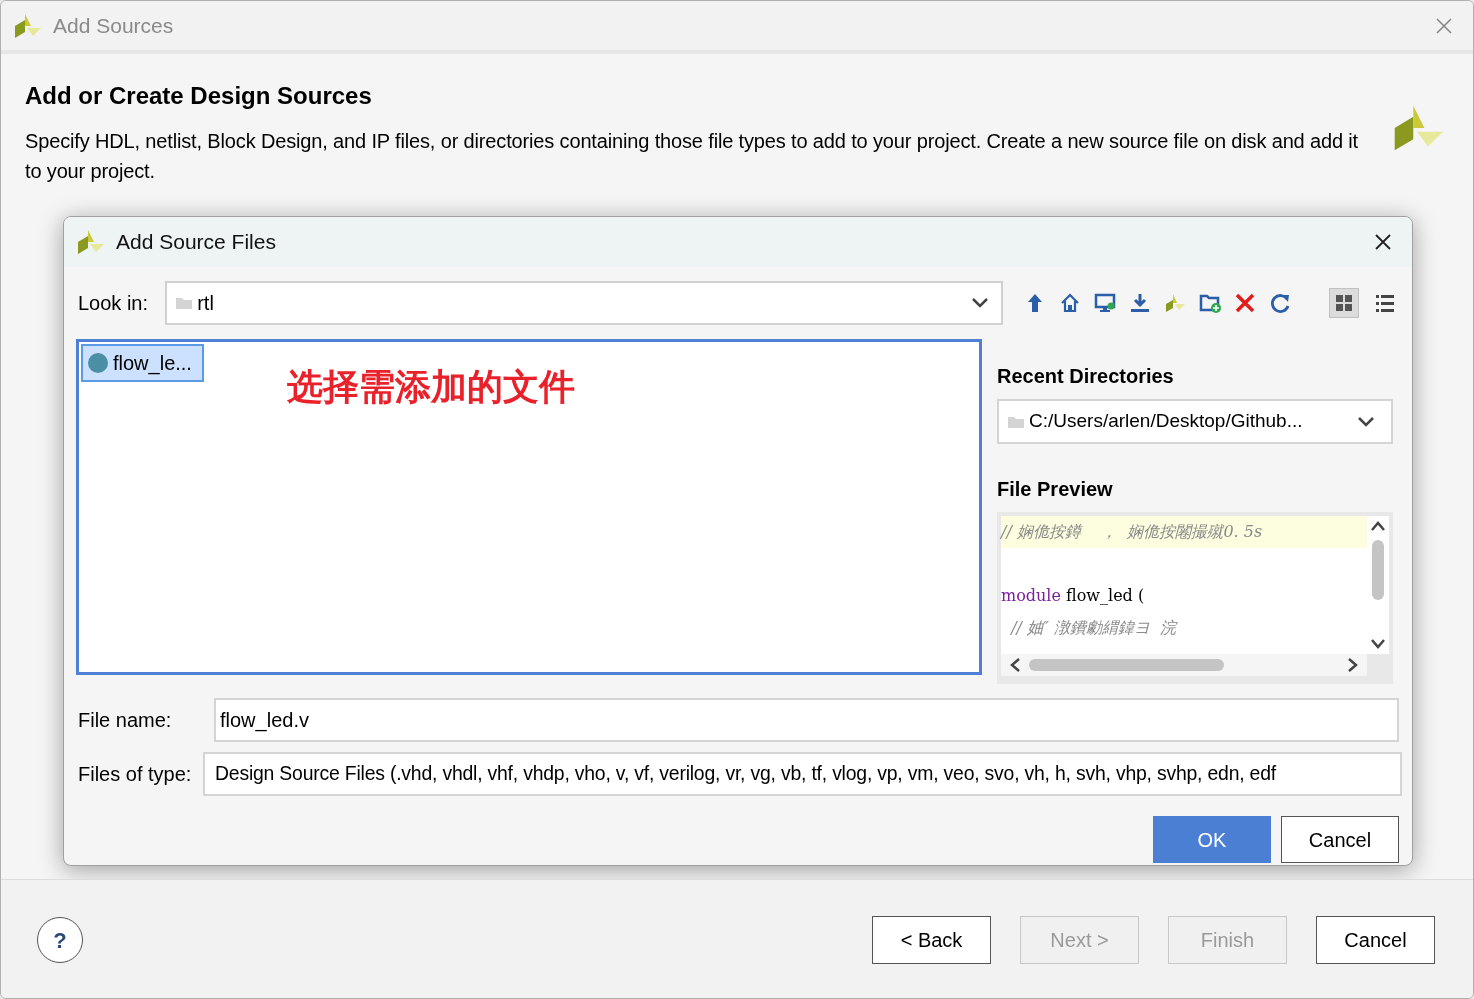 This screenshot has width=1474, height=999. I want to click on refresh-icon, so click(1280, 303).